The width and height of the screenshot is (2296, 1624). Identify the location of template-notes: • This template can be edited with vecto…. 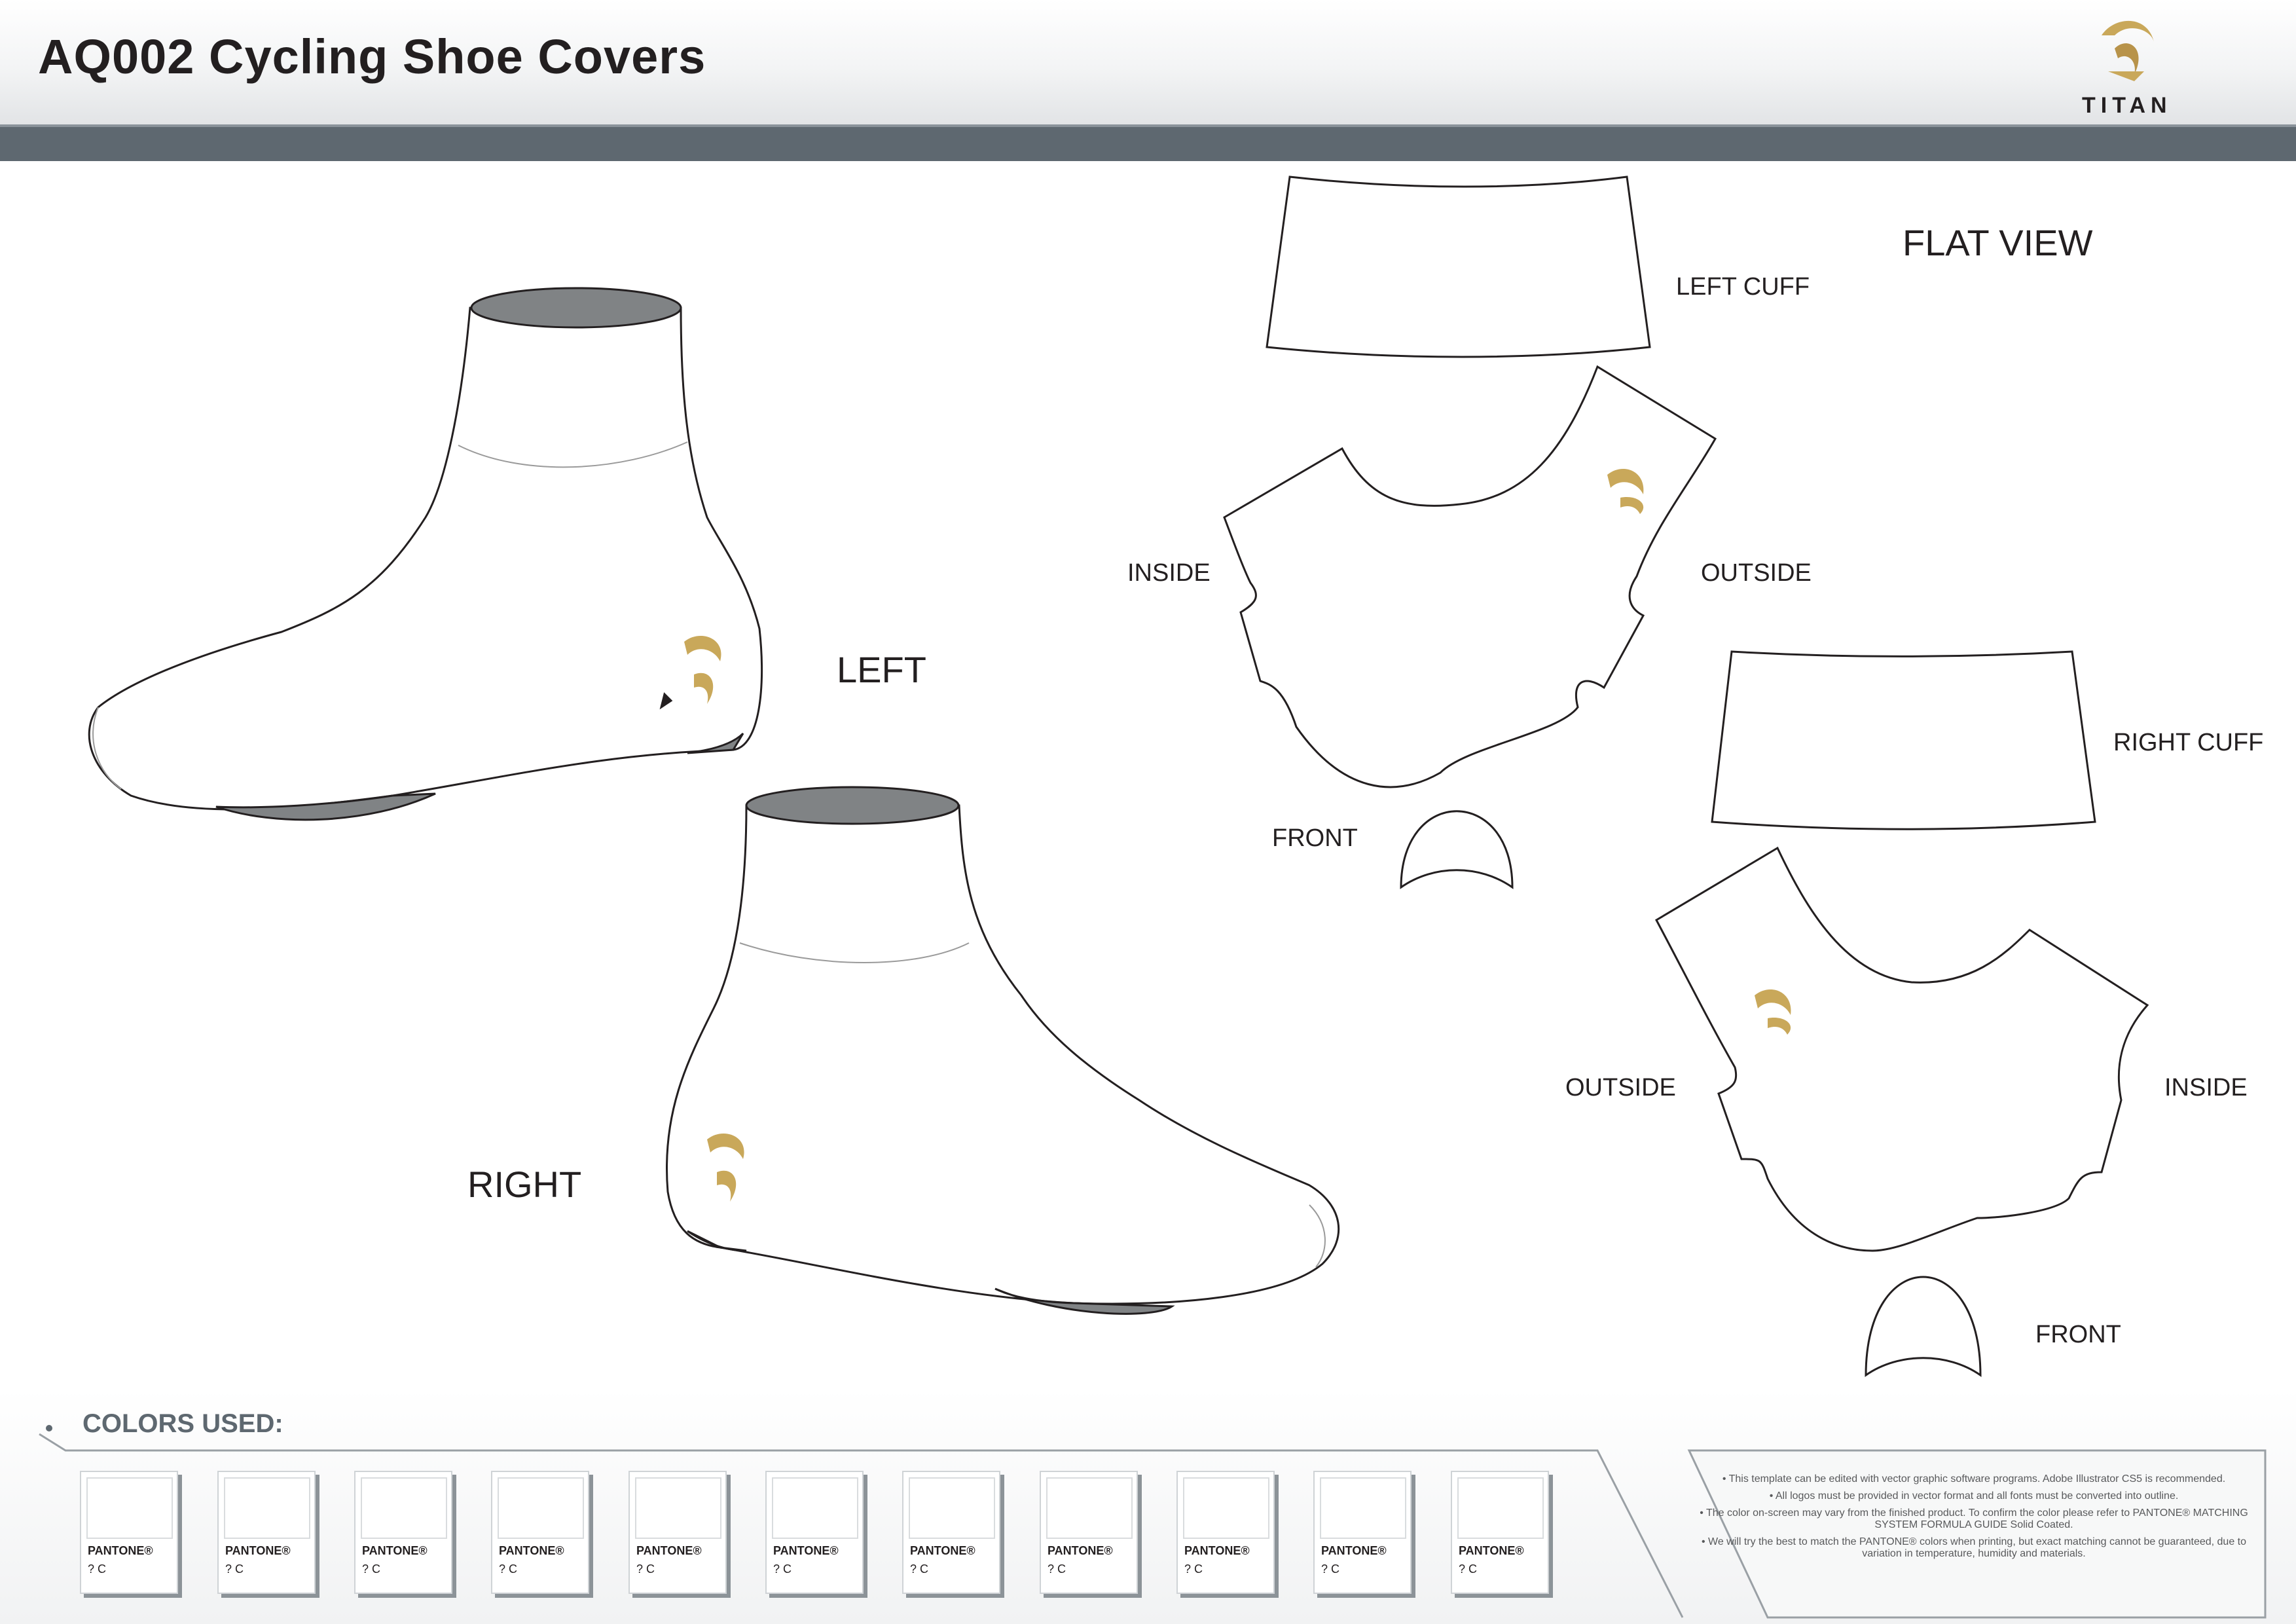
(1974, 1519).